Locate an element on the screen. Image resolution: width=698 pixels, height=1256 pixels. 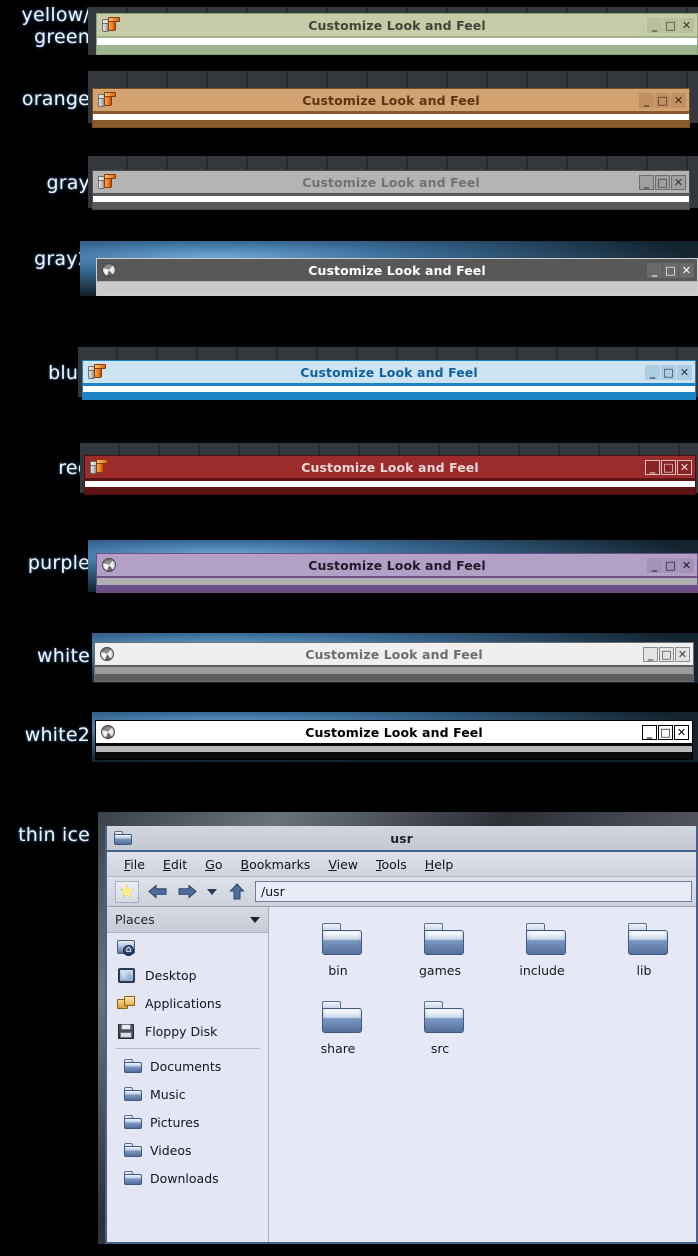
file-item: include is located at coordinates (542, 960).